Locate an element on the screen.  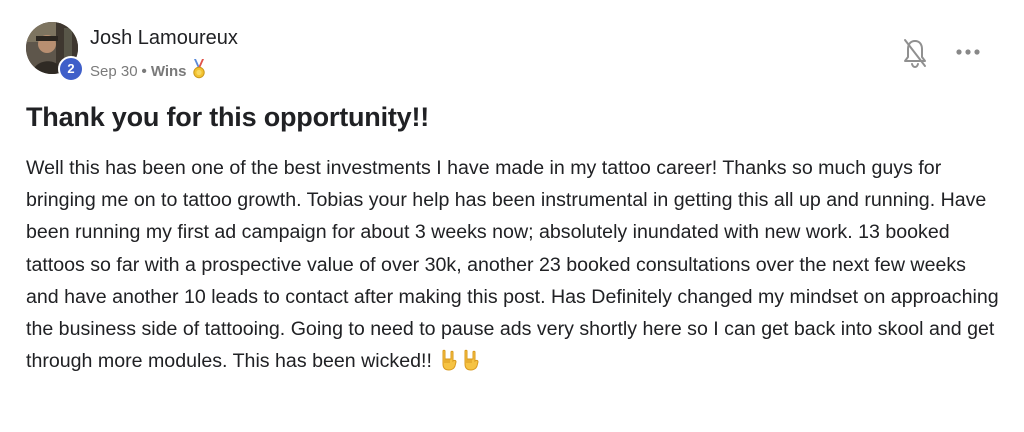
post-category: Wins is located at coordinates (169, 71).